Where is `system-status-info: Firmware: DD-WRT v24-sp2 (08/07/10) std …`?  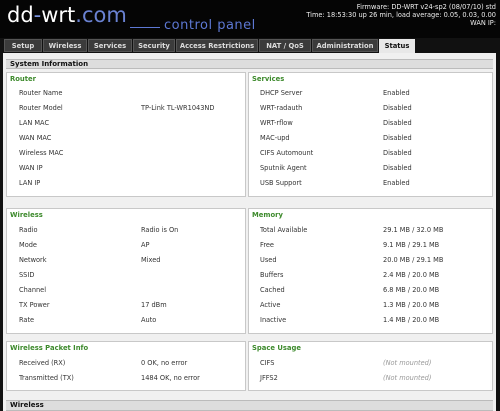
system-status-info: Firmware: DD-WRT v24-sp2 (08/07/10) std … is located at coordinates (401, 15).